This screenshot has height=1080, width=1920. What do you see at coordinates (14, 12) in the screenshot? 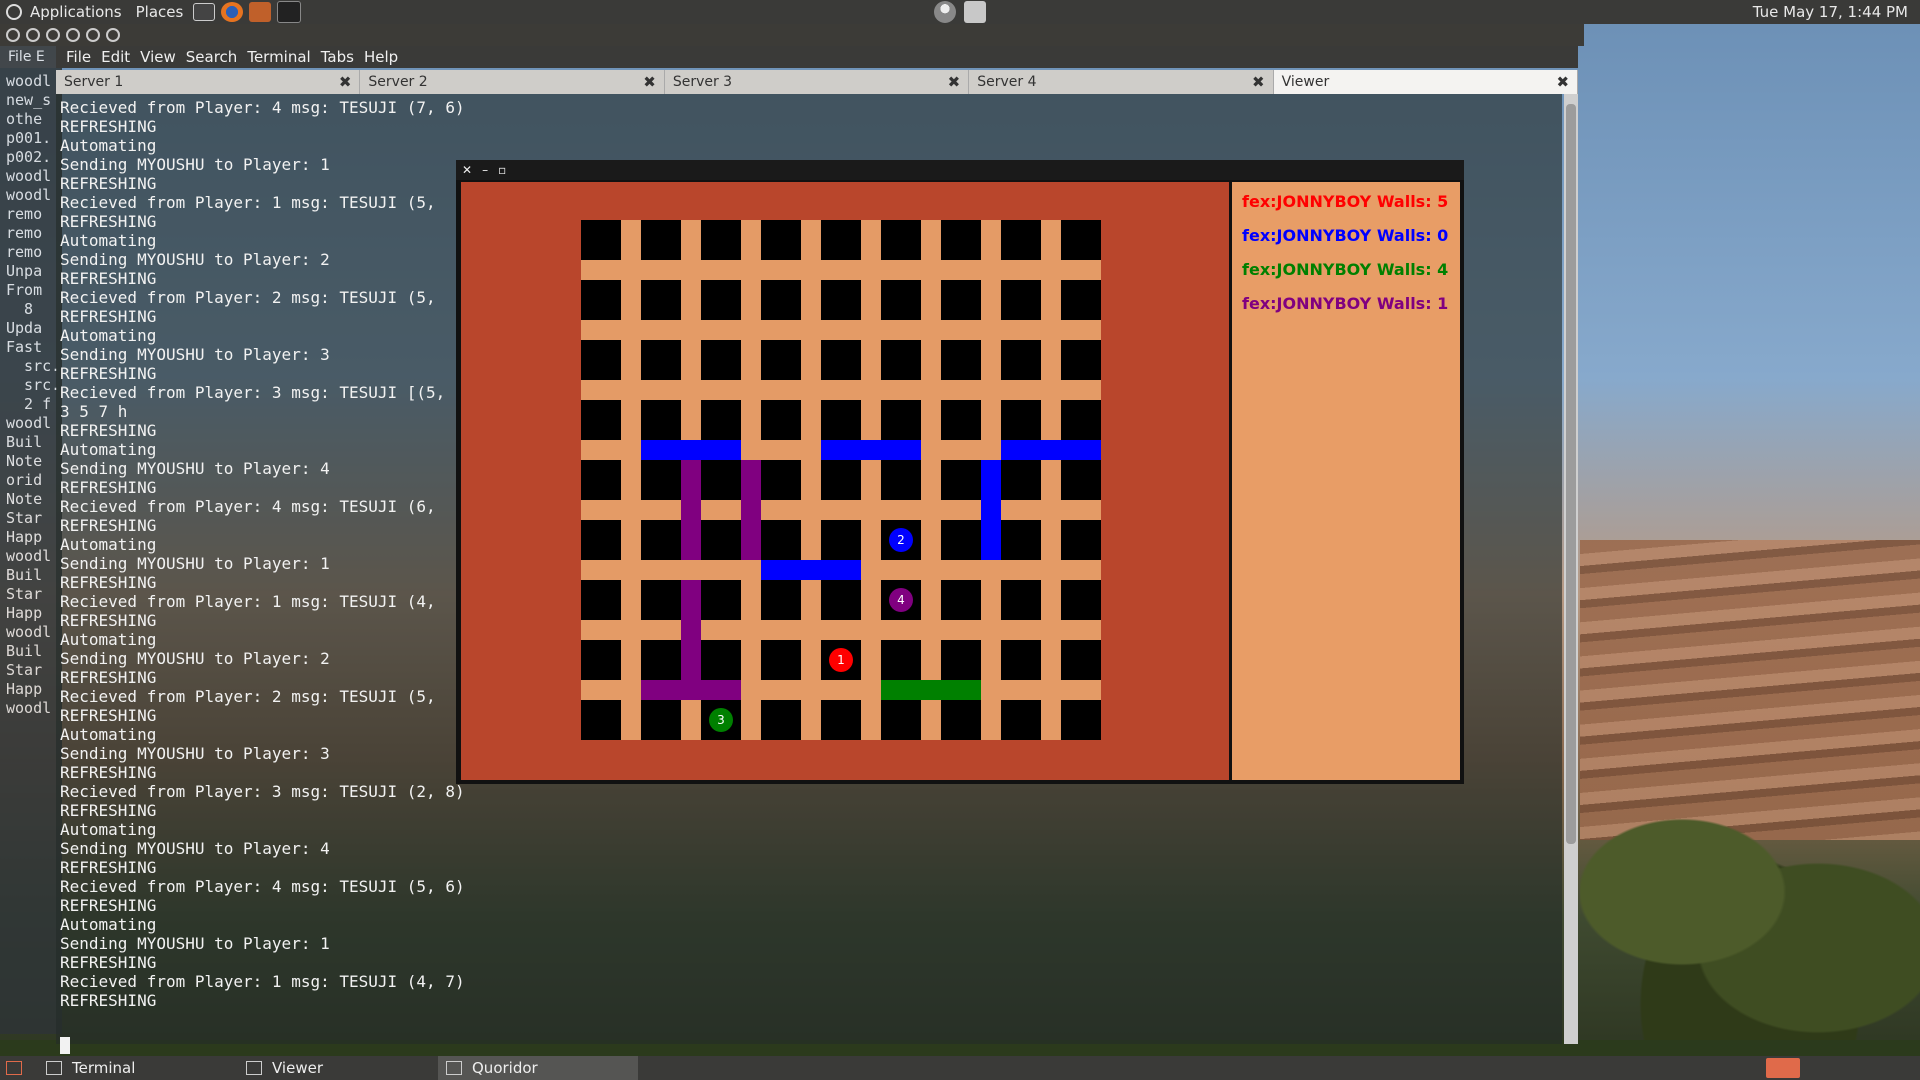
I see `ubuntu-logo-icon` at bounding box center [14, 12].